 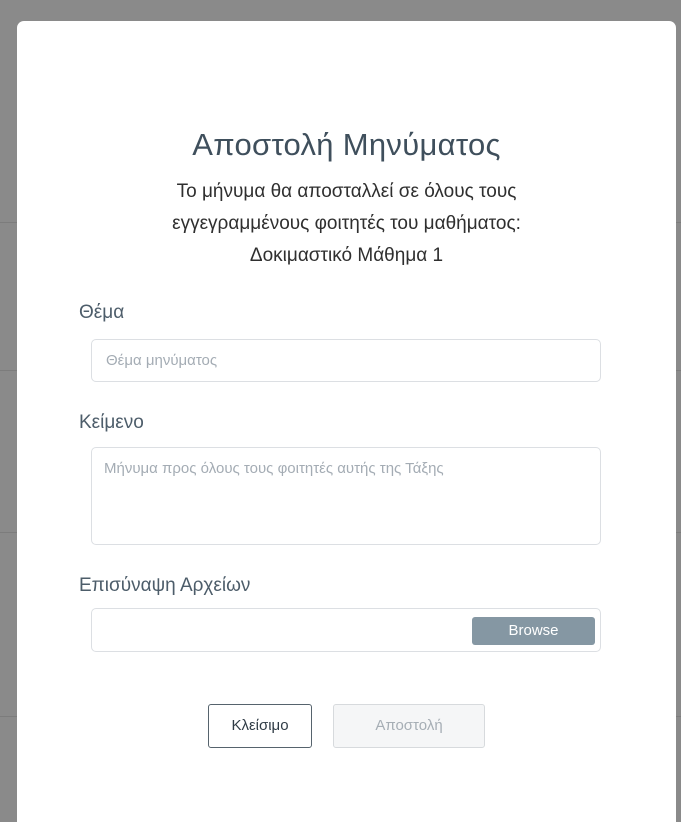 I want to click on course-name: Δοκιμαστικό Μάθημα 1, so click(x=346, y=255).